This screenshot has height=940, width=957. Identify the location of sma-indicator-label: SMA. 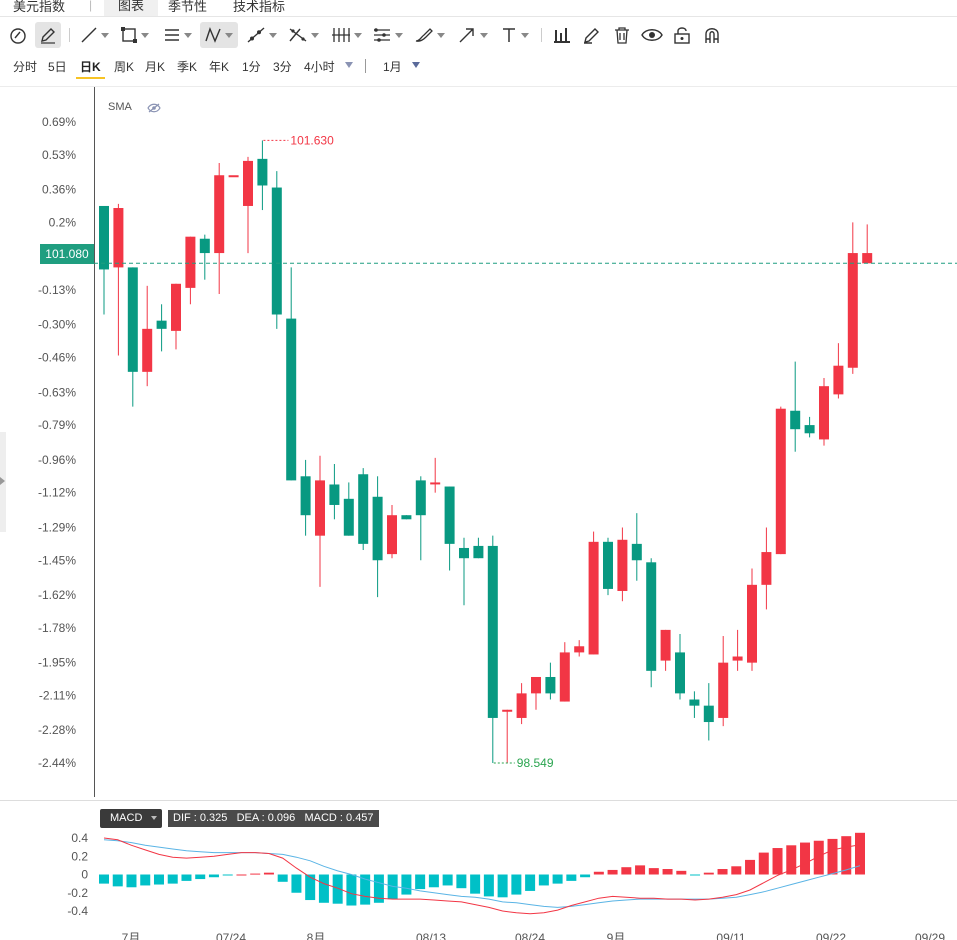
(120, 107).